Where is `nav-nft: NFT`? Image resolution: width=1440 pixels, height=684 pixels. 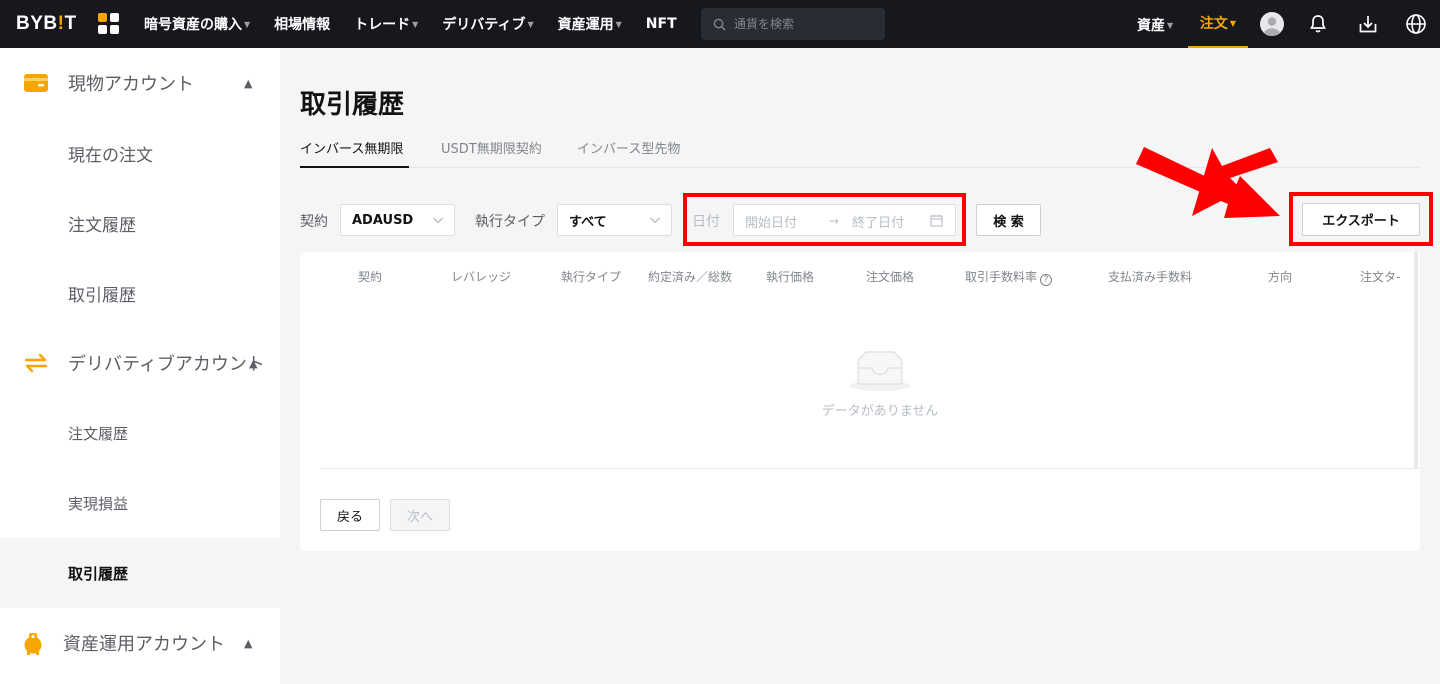 nav-nft: NFT is located at coordinates (661, 24).